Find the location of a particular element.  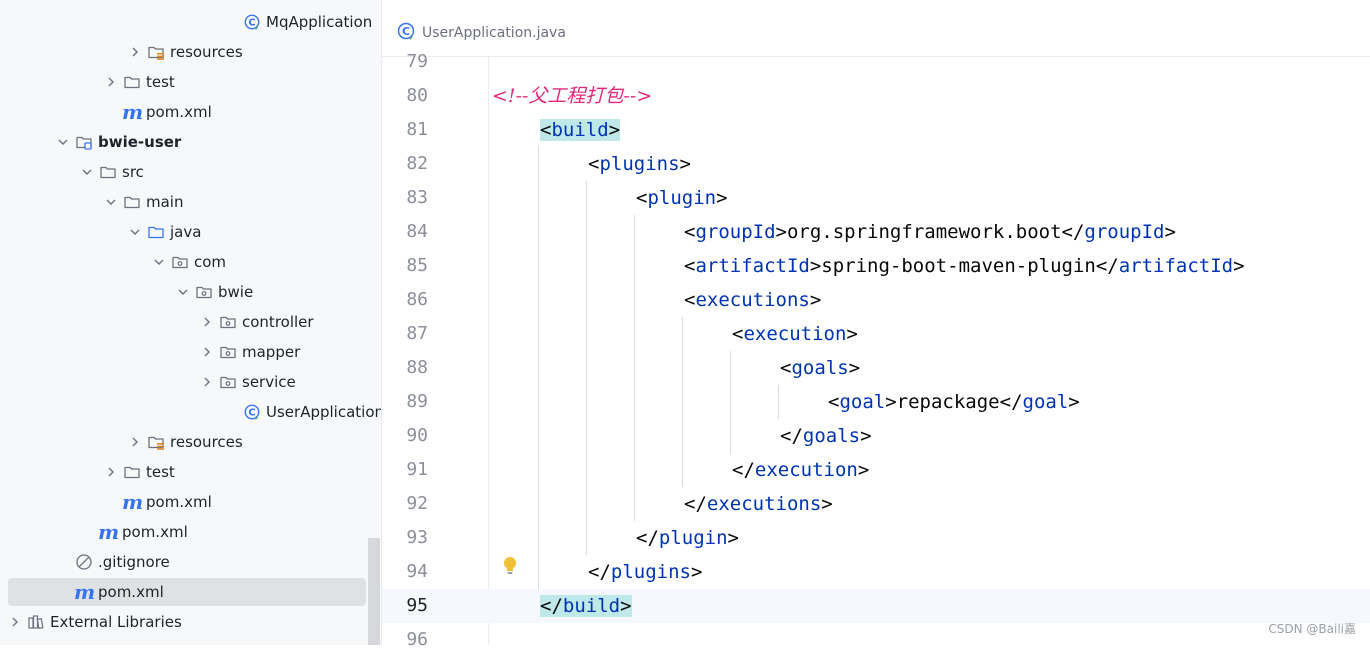

editor-tab-userapplication: C UserApplication.java is located at coordinates (481, 33).